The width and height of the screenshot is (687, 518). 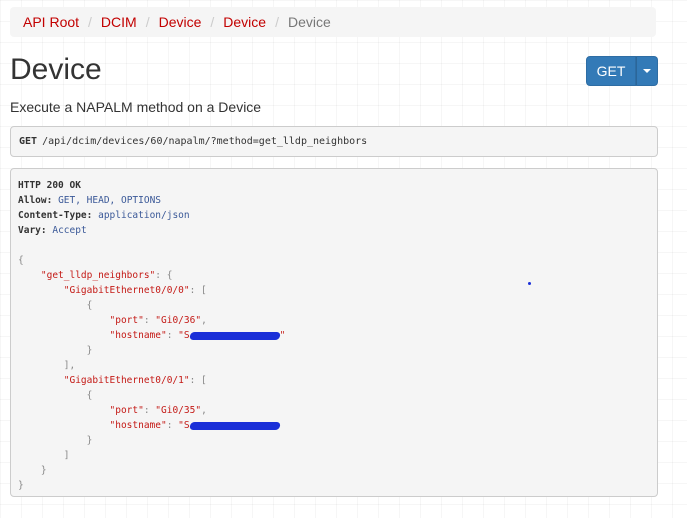 I want to click on caret-down-icon, so click(x=647, y=71).